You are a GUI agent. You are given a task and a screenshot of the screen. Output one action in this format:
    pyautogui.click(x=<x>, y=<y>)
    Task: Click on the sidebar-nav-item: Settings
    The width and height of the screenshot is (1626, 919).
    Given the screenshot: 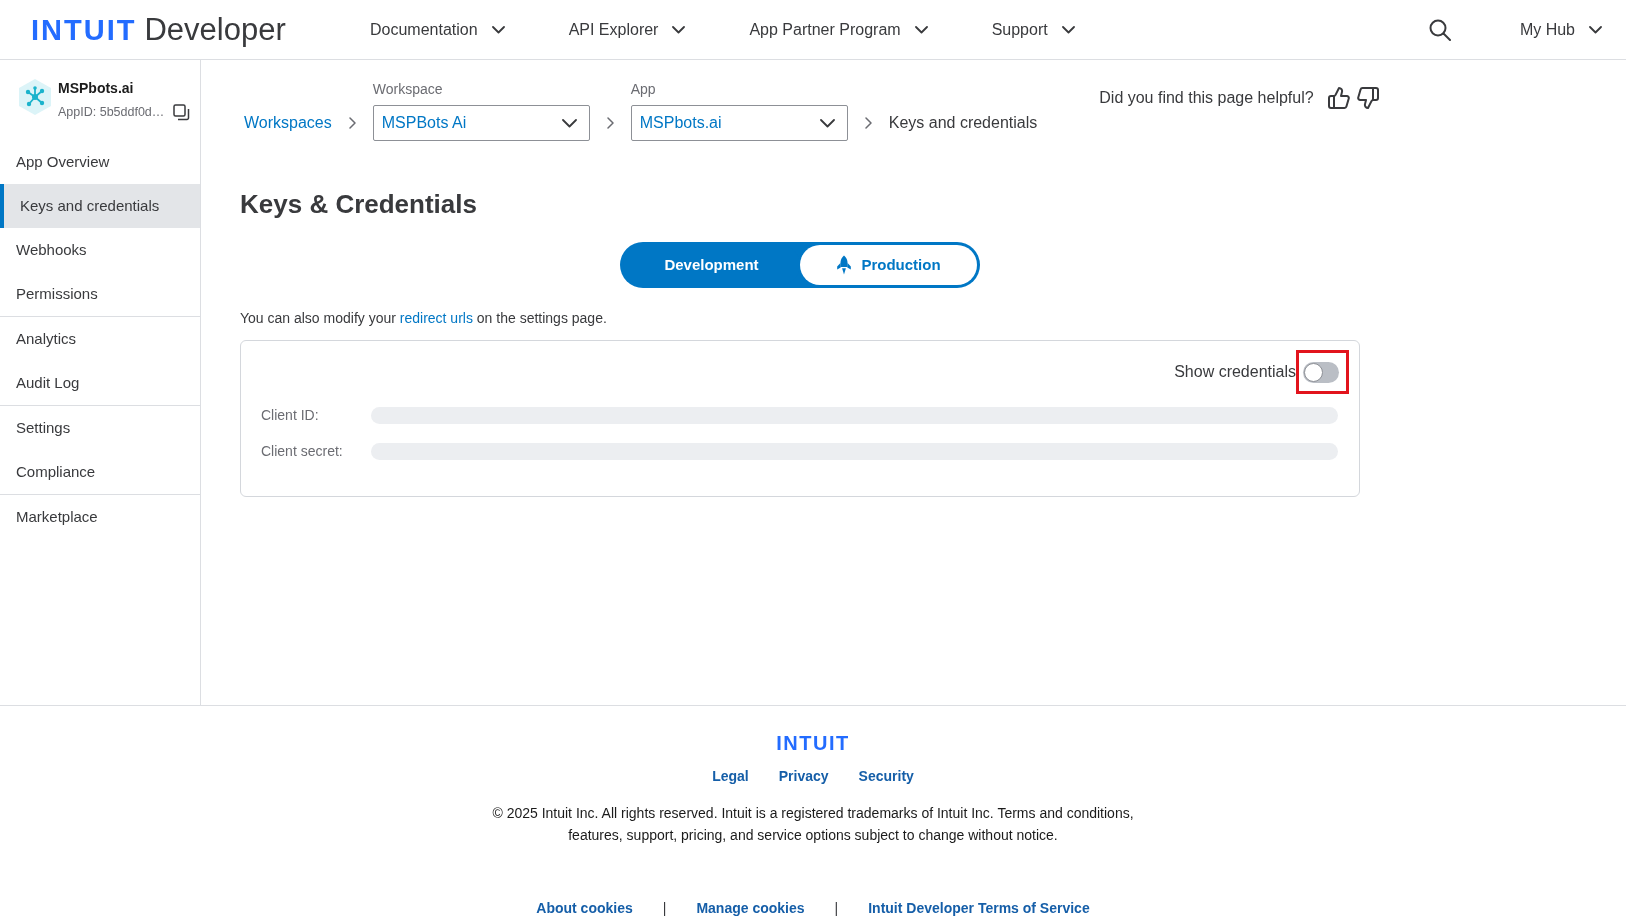 What is the action you would take?
    pyautogui.click(x=100, y=428)
    